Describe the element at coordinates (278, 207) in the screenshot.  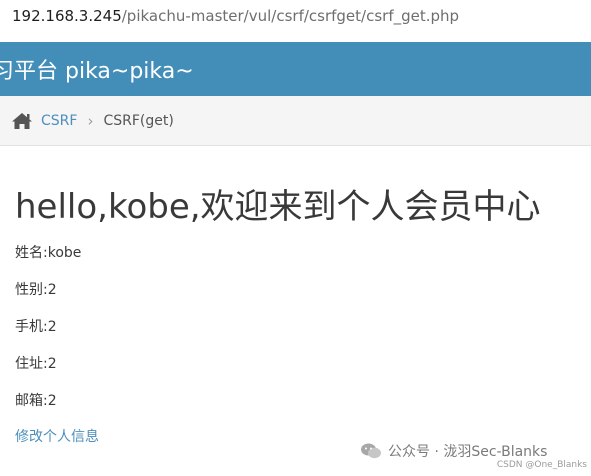
I see `welcome-heading: hello,kobe,欢迎来到个人会员中心` at that location.